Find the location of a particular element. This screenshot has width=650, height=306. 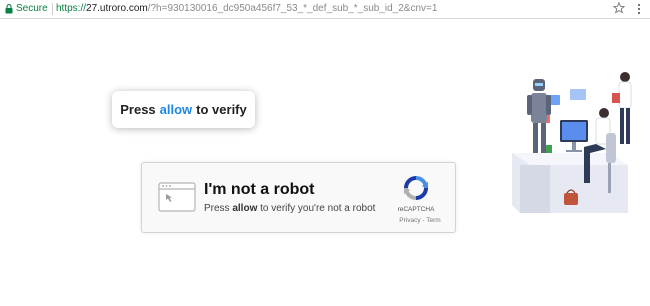

captcha-title: I'm not a robot is located at coordinates (259, 189).